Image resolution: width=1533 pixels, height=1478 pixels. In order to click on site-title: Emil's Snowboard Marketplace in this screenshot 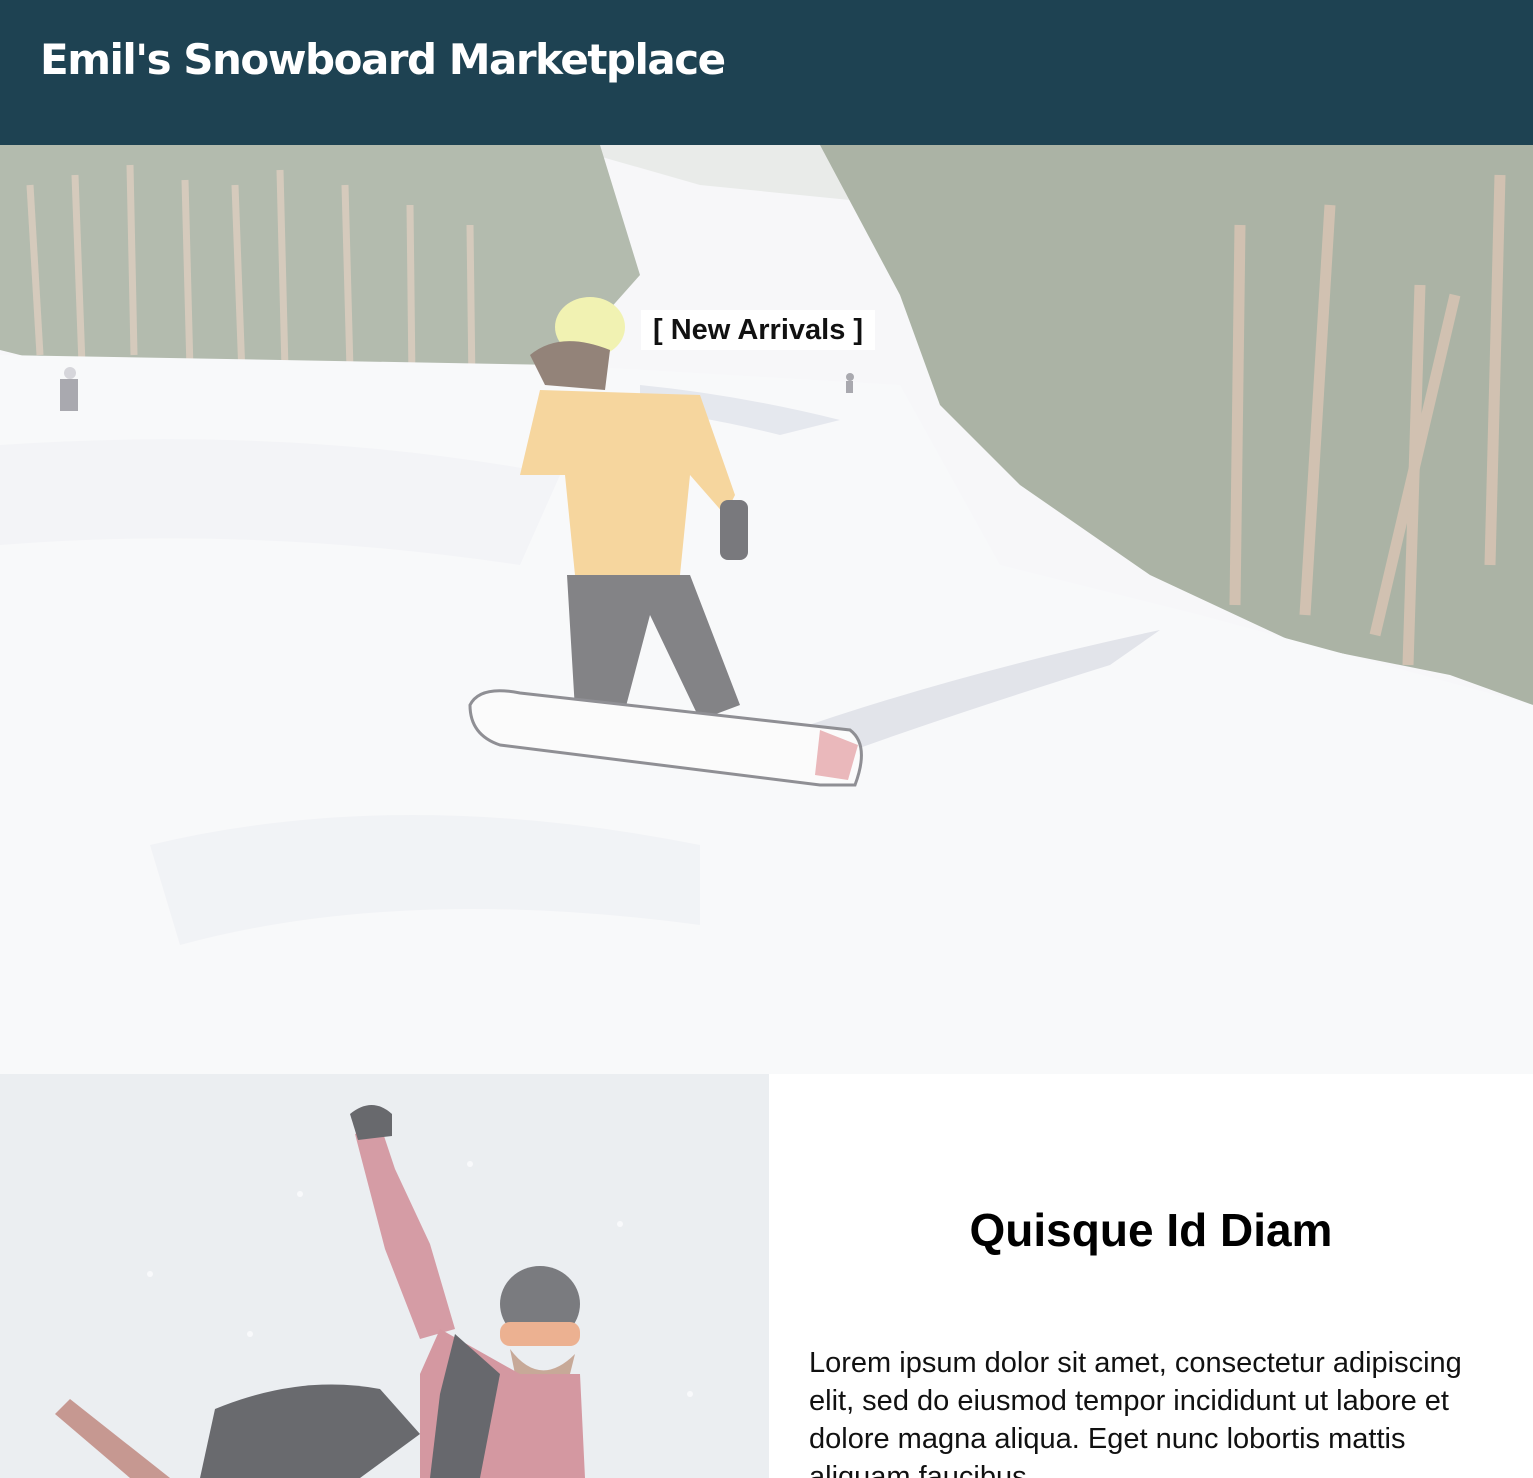, I will do `click(766, 59)`.